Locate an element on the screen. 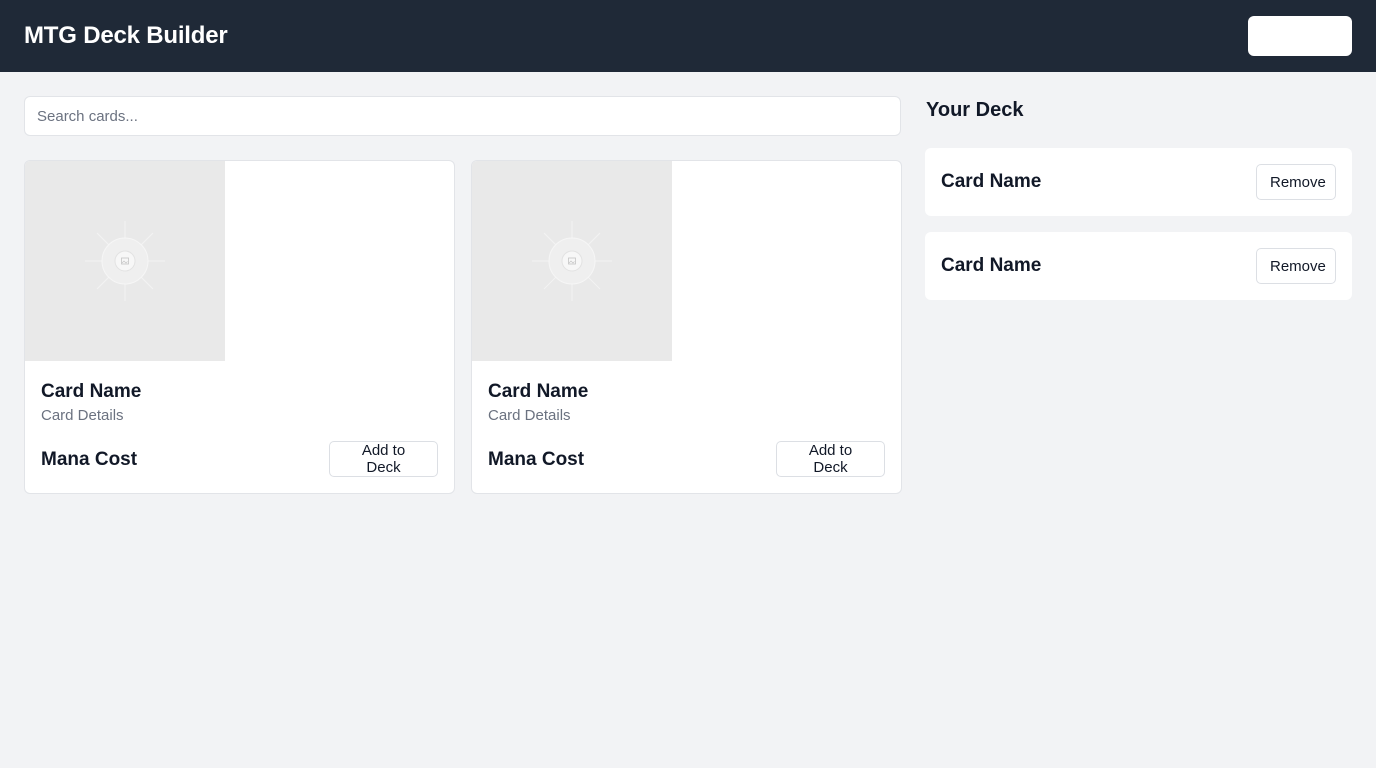 The image size is (1376, 768). app-title: MTG Deck Builder is located at coordinates (126, 35).